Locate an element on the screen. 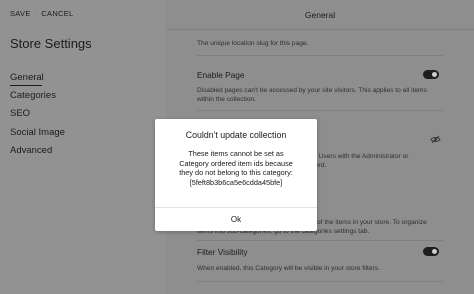 This screenshot has width=474, height=294. slug-help-text: The unique location slug for this page. is located at coordinates (253, 43).